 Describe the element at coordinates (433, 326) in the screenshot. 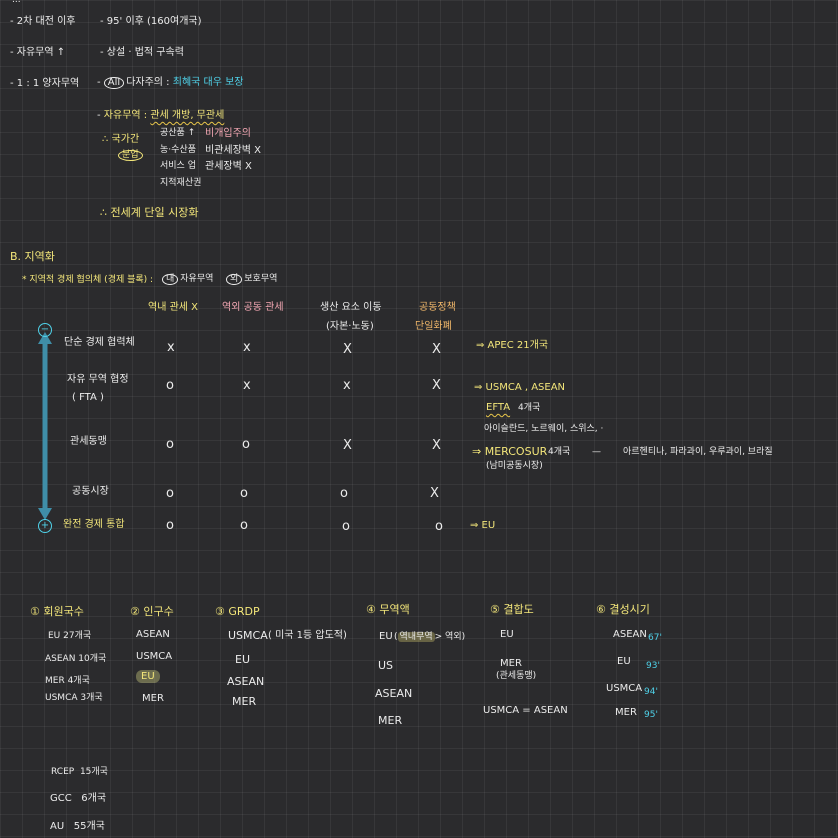

I see `column-subheader: 단일화폐` at that location.